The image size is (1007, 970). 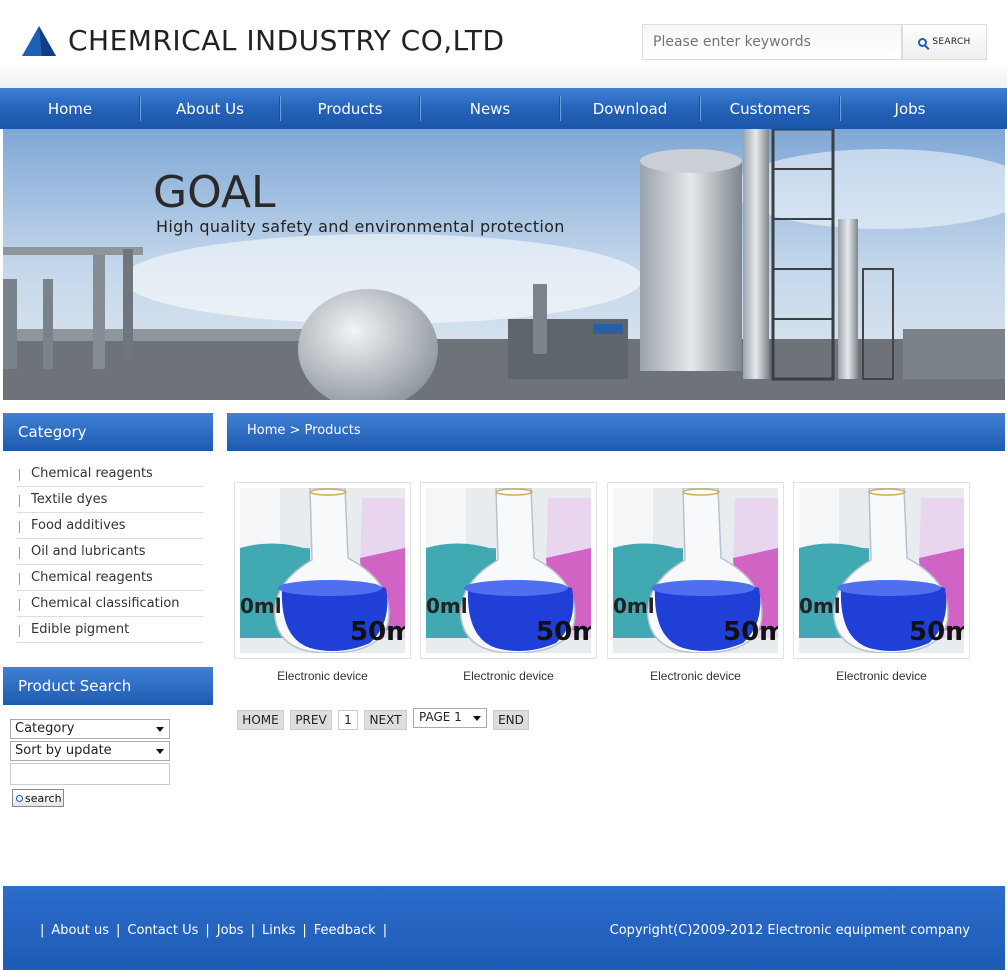 What do you see at coordinates (108, 432) in the screenshot?
I see `category-header: Category` at bounding box center [108, 432].